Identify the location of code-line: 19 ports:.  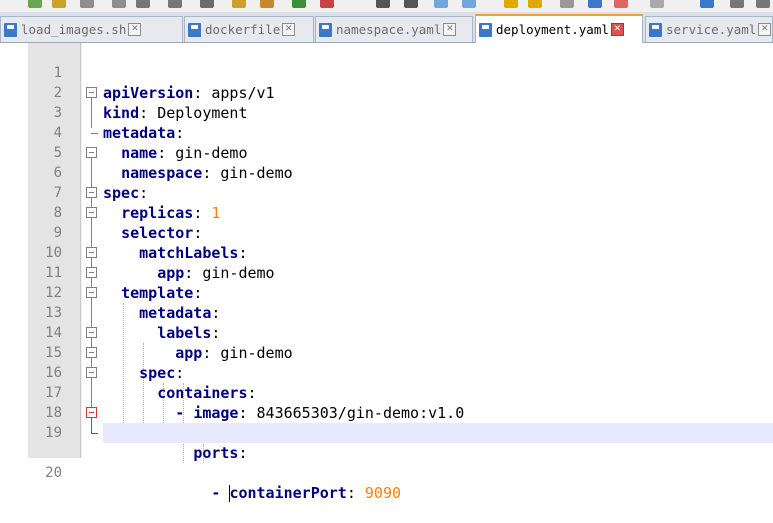
(386, 432).